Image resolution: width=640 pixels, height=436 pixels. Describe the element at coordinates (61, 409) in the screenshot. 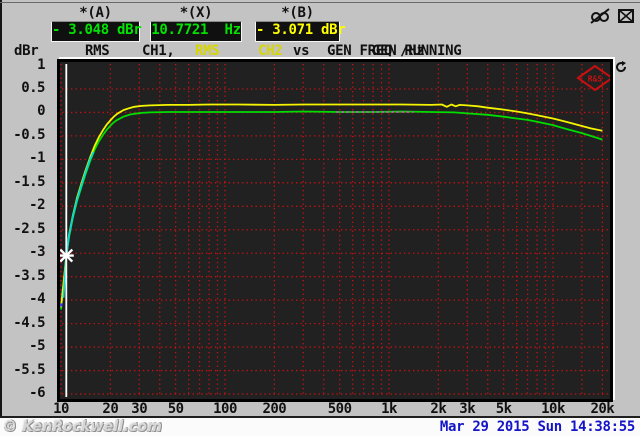

I see `x-axis-tick-label: 10` at that location.